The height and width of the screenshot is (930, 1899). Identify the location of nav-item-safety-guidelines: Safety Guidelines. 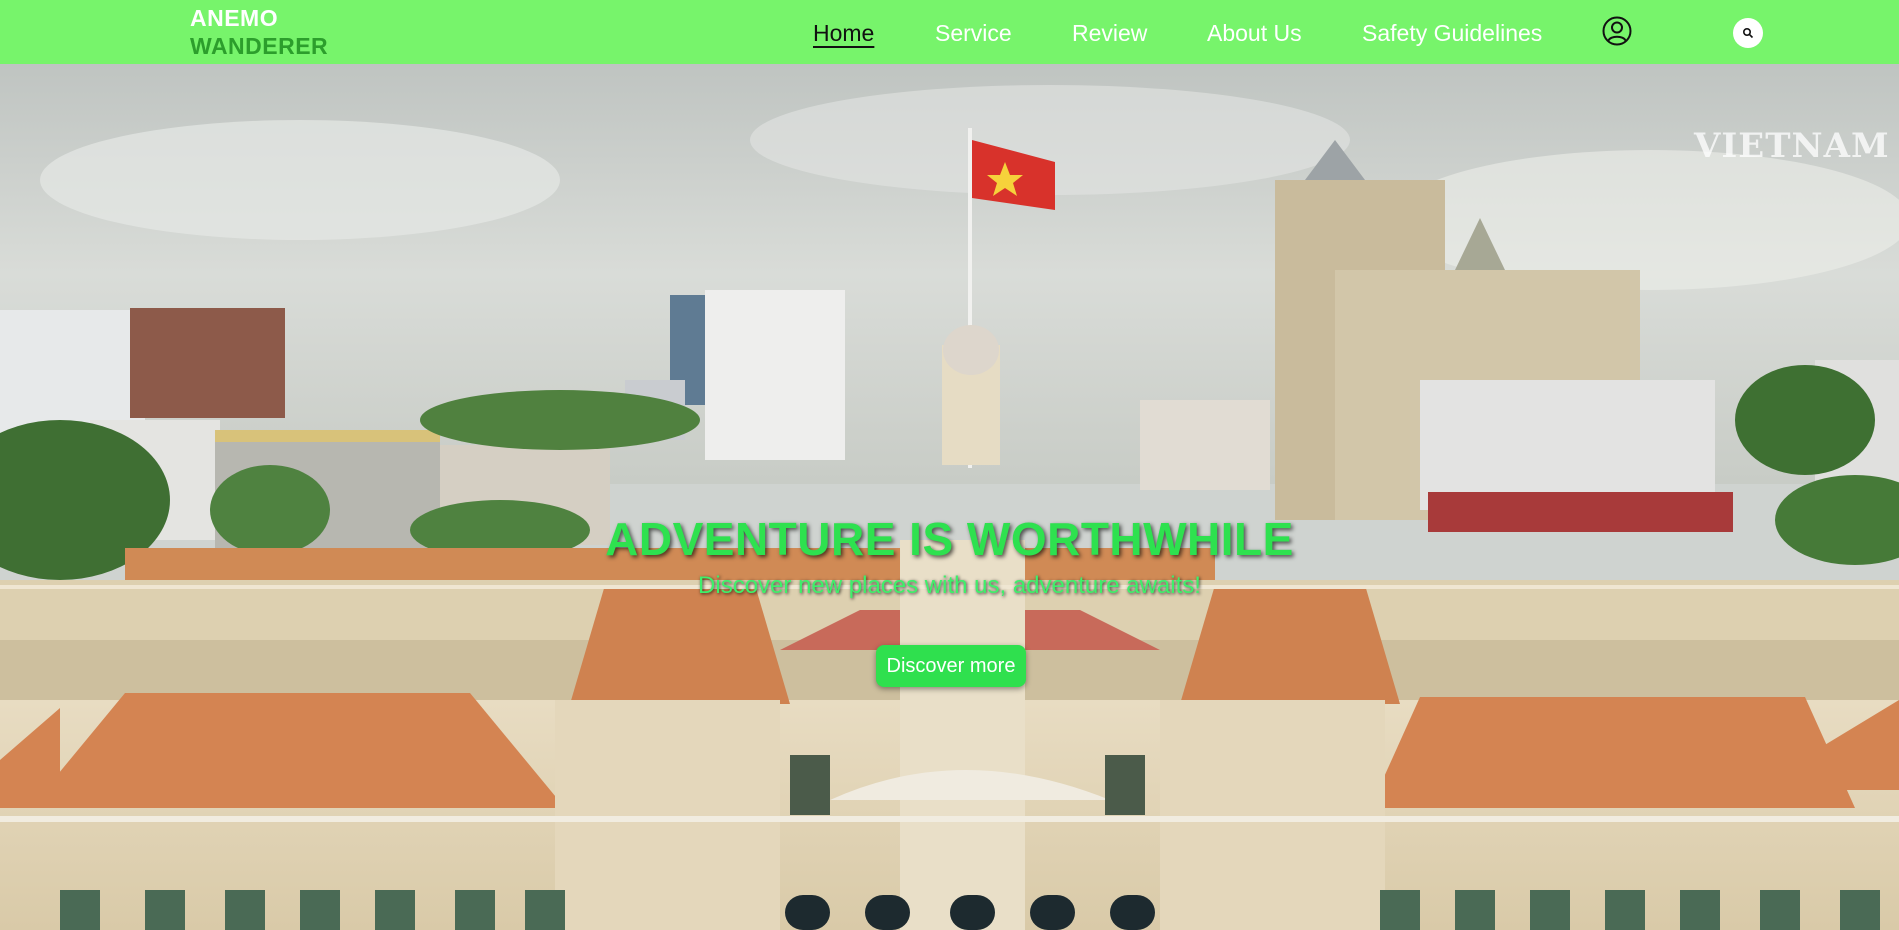
(1452, 33).